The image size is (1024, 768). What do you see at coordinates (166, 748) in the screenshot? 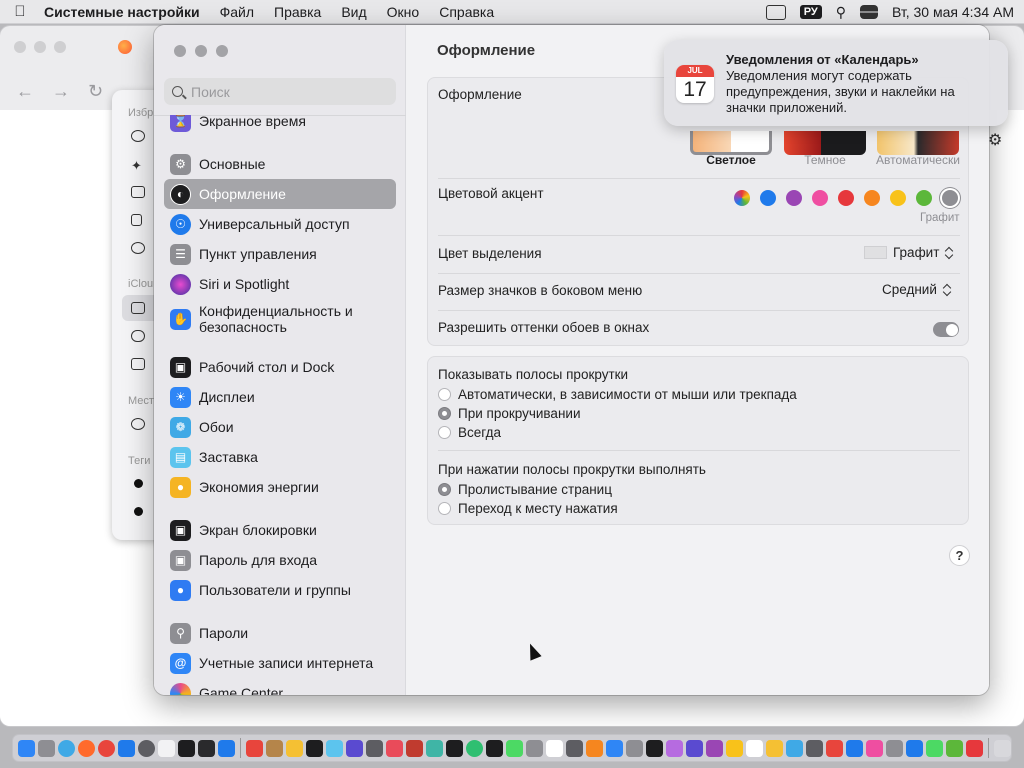
I see `textedit-dock-icon` at bounding box center [166, 748].